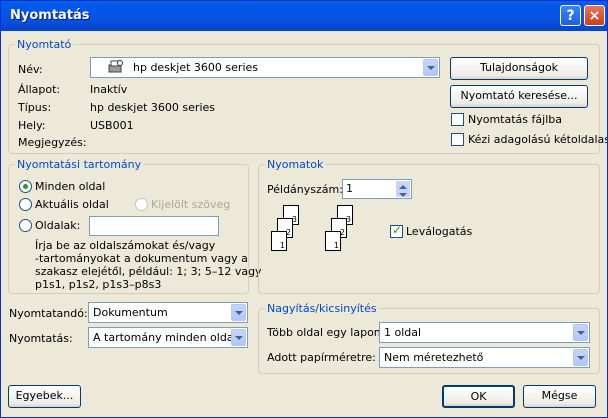 The width and height of the screenshot is (608, 418). I want to click on printer-type-label: Típus:, so click(35, 107).